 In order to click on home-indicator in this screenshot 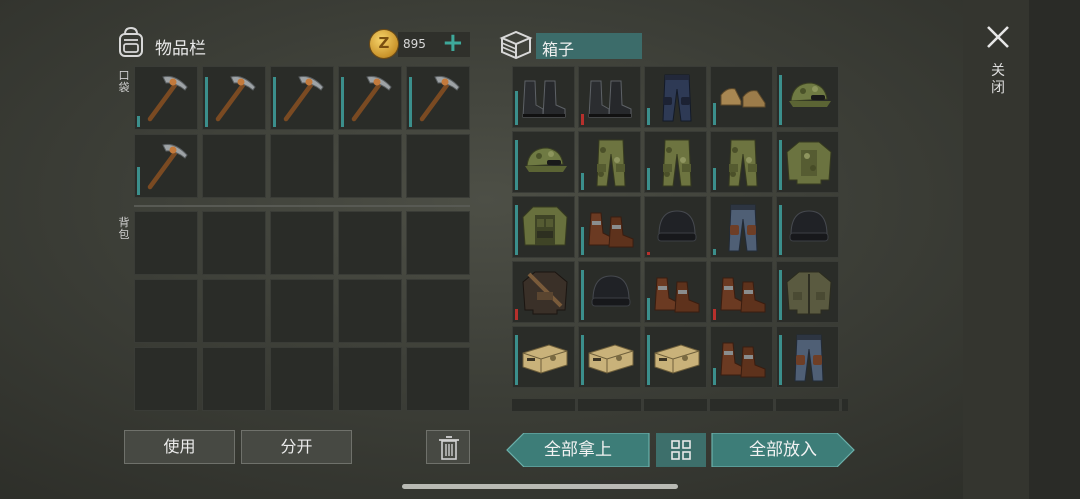, I will do `click(540, 486)`.